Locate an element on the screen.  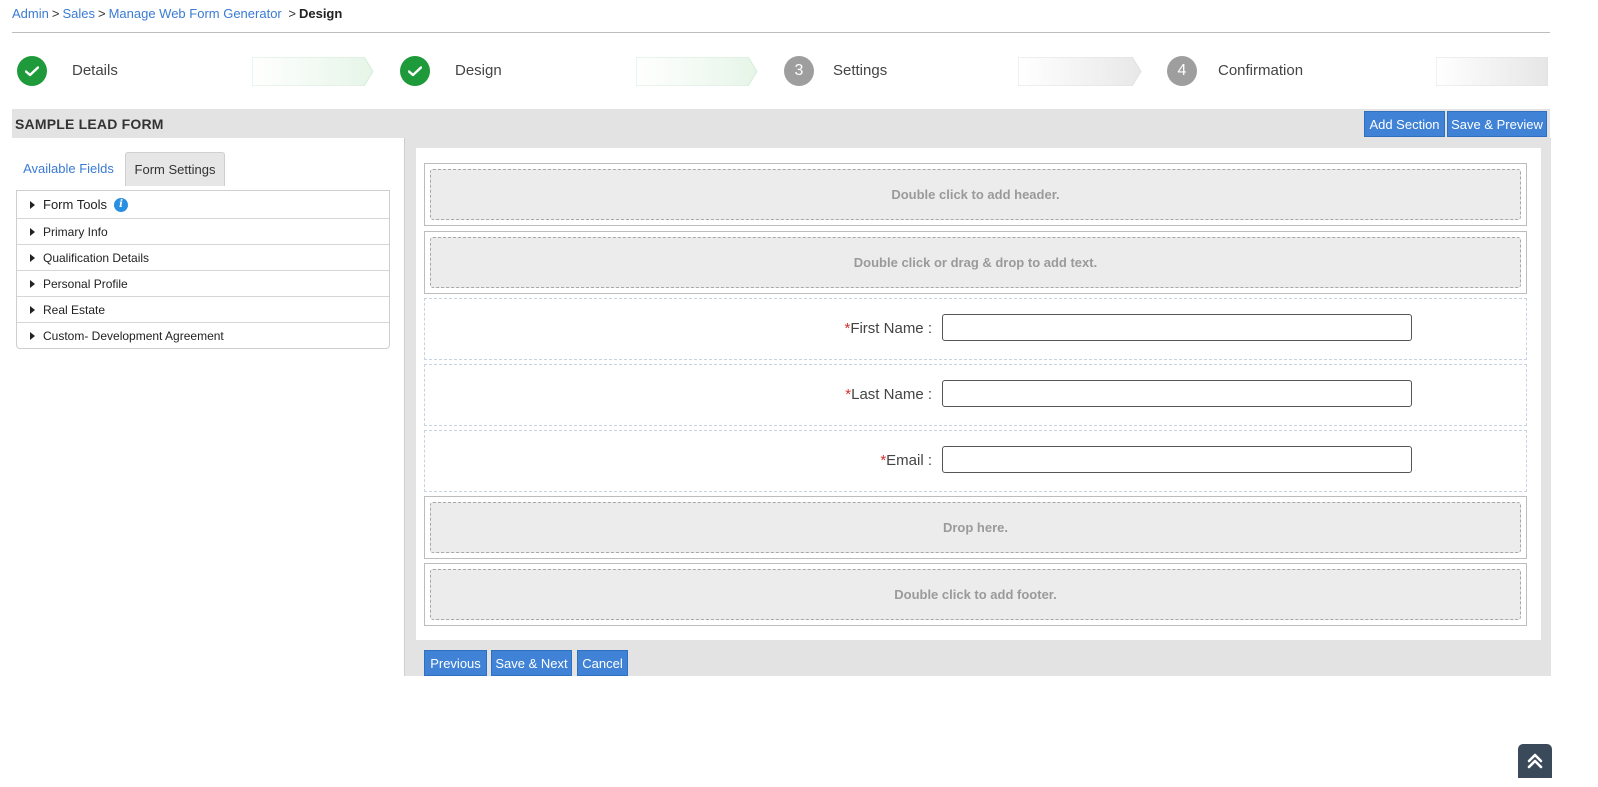
accordion-item-form-tools: Form Tools i is located at coordinates (203, 205).